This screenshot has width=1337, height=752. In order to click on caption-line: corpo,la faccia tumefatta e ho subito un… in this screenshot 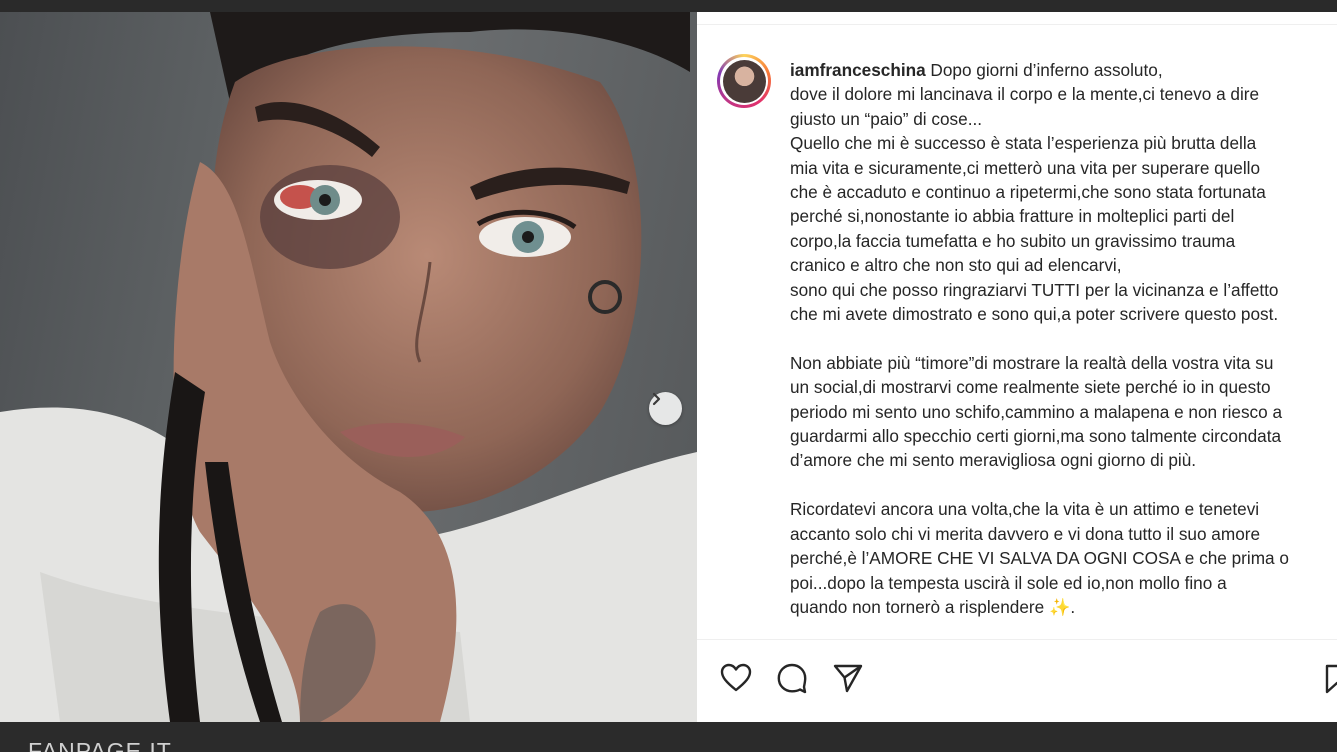, I will do `click(1013, 240)`.